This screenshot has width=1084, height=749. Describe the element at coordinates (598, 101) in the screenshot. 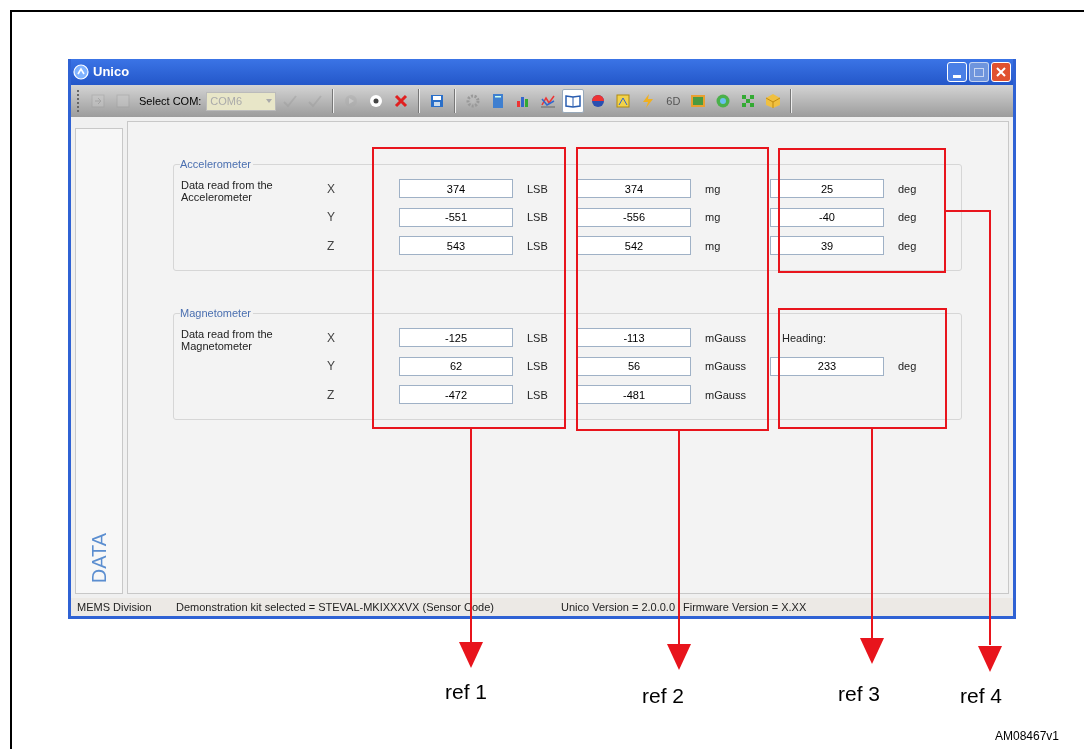

I see `ball-icon` at that location.